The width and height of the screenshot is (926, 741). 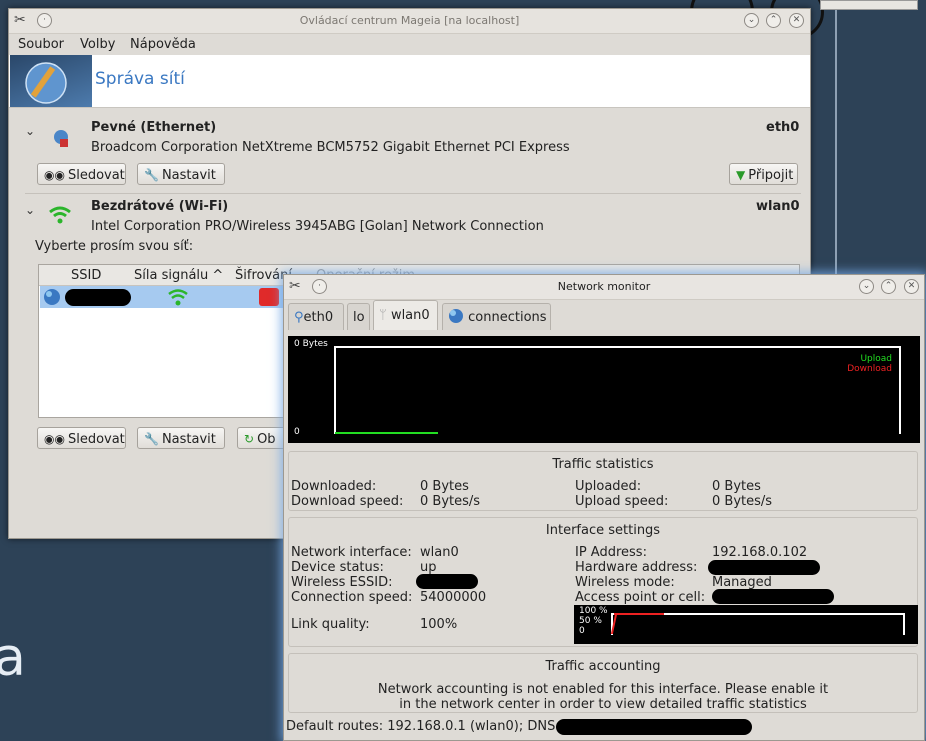 What do you see at coordinates (608, 486) in the screenshot?
I see `uploaded-label: Uploaded:` at bounding box center [608, 486].